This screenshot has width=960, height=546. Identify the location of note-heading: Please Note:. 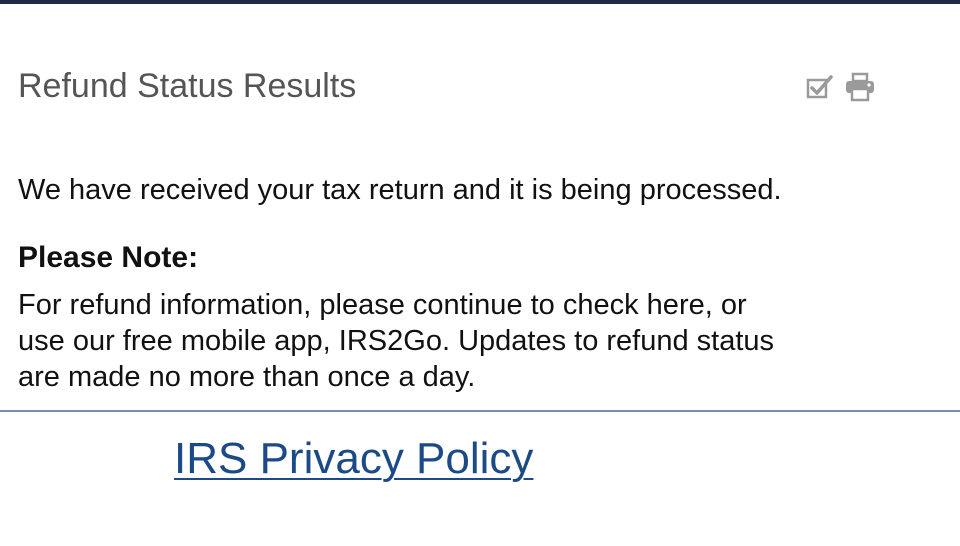
(108, 257).